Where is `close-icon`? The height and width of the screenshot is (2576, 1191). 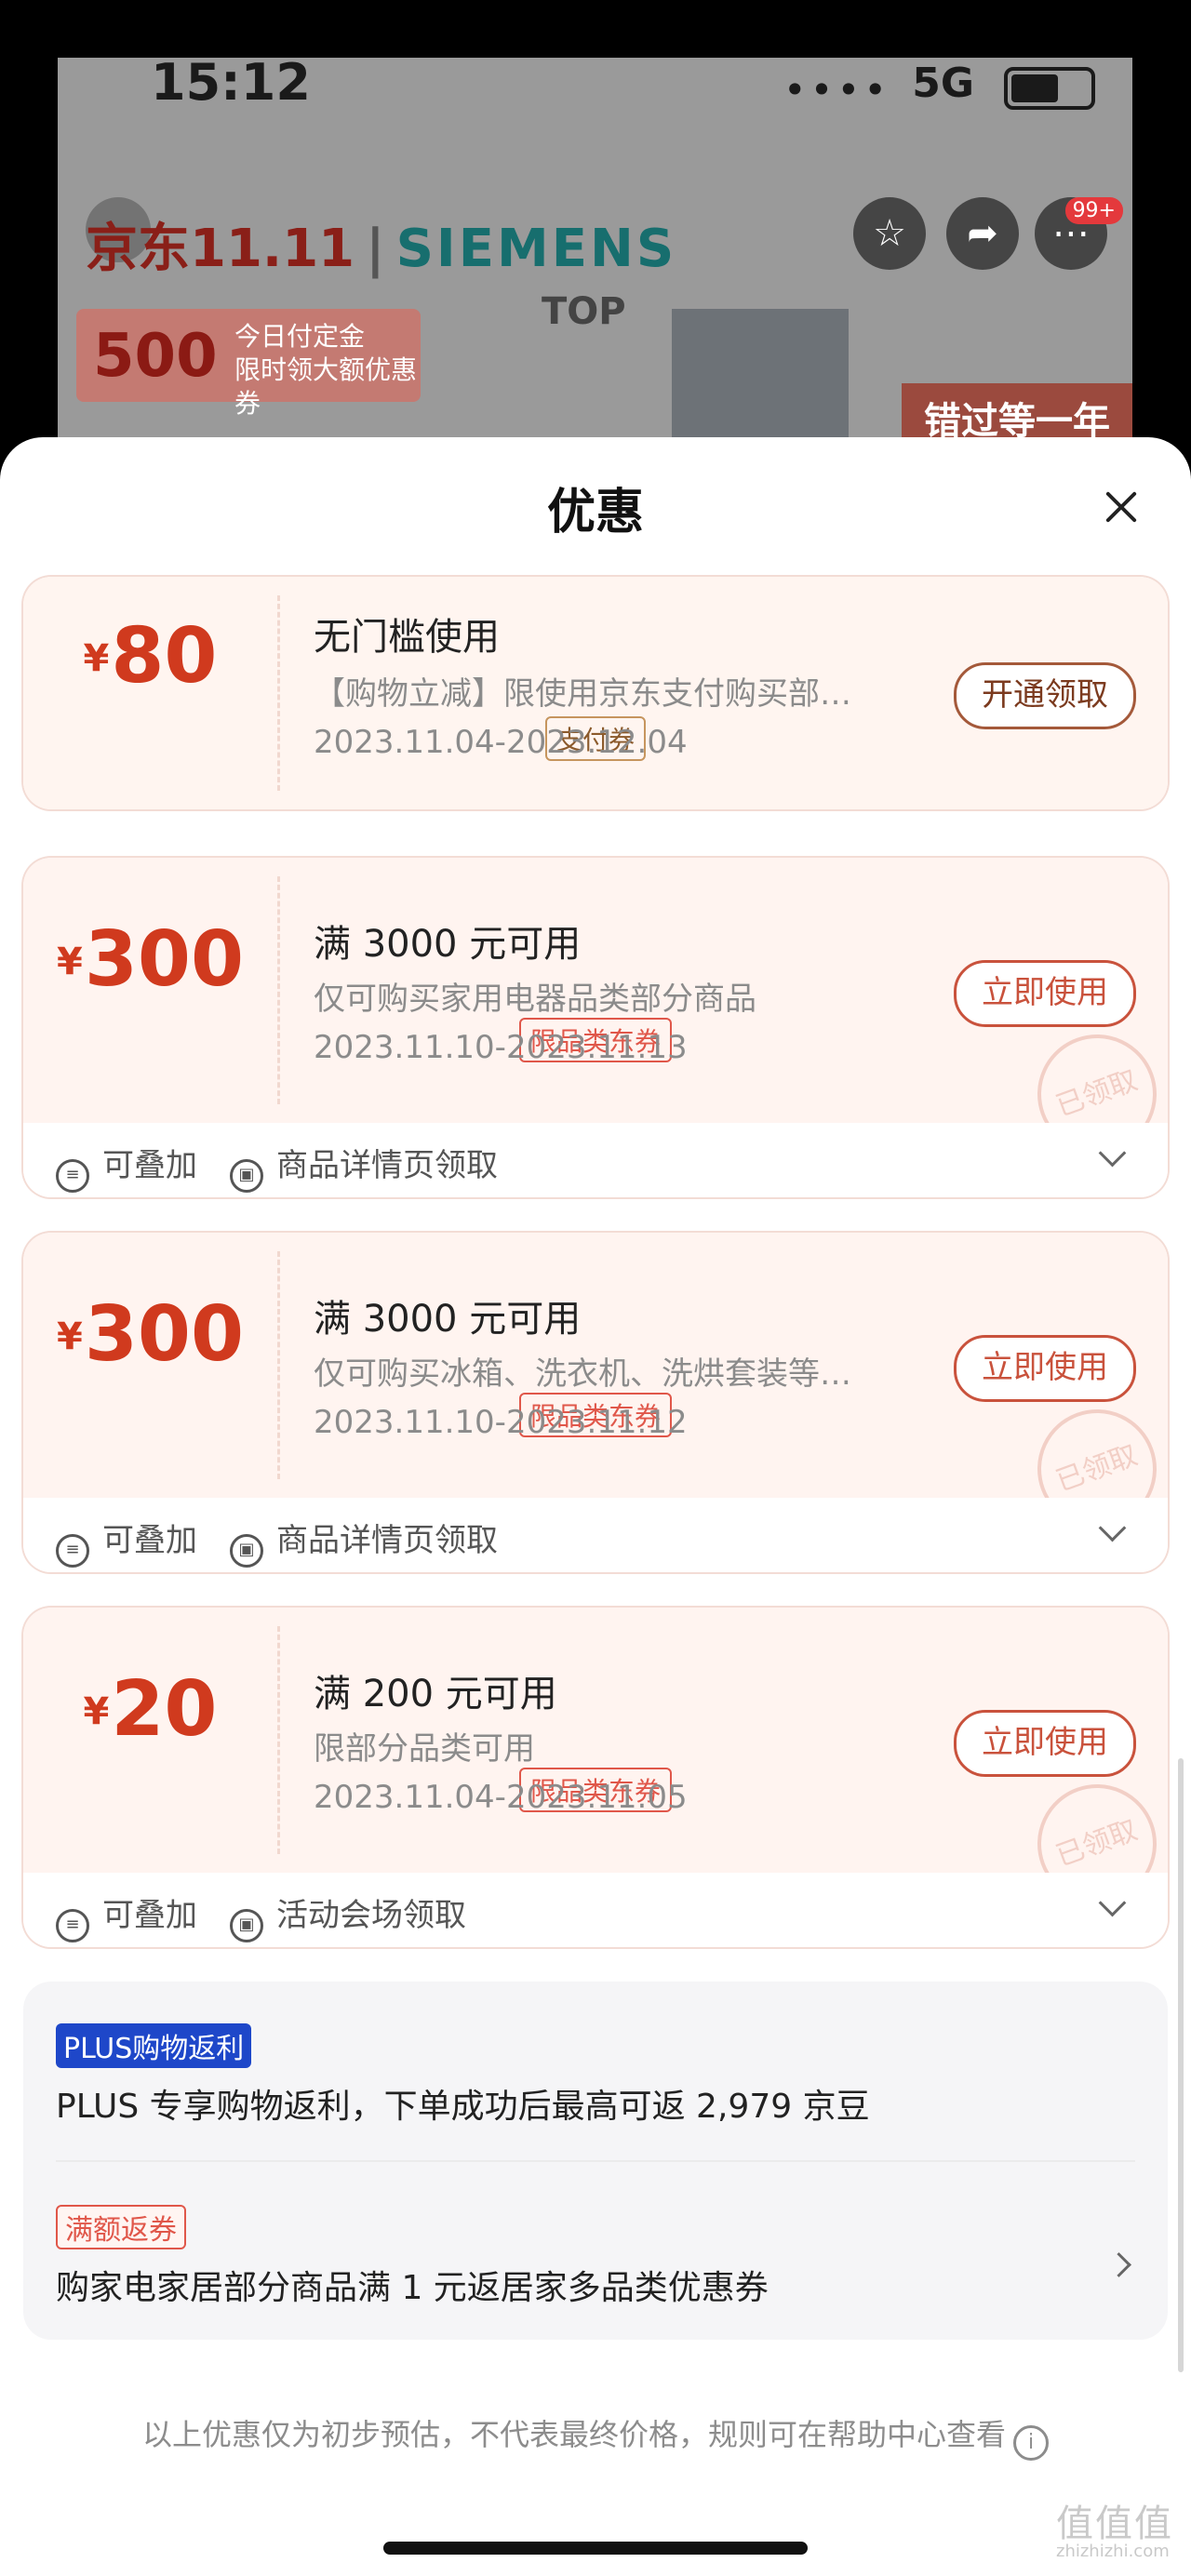
close-icon is located at coordinates (1121, 507).